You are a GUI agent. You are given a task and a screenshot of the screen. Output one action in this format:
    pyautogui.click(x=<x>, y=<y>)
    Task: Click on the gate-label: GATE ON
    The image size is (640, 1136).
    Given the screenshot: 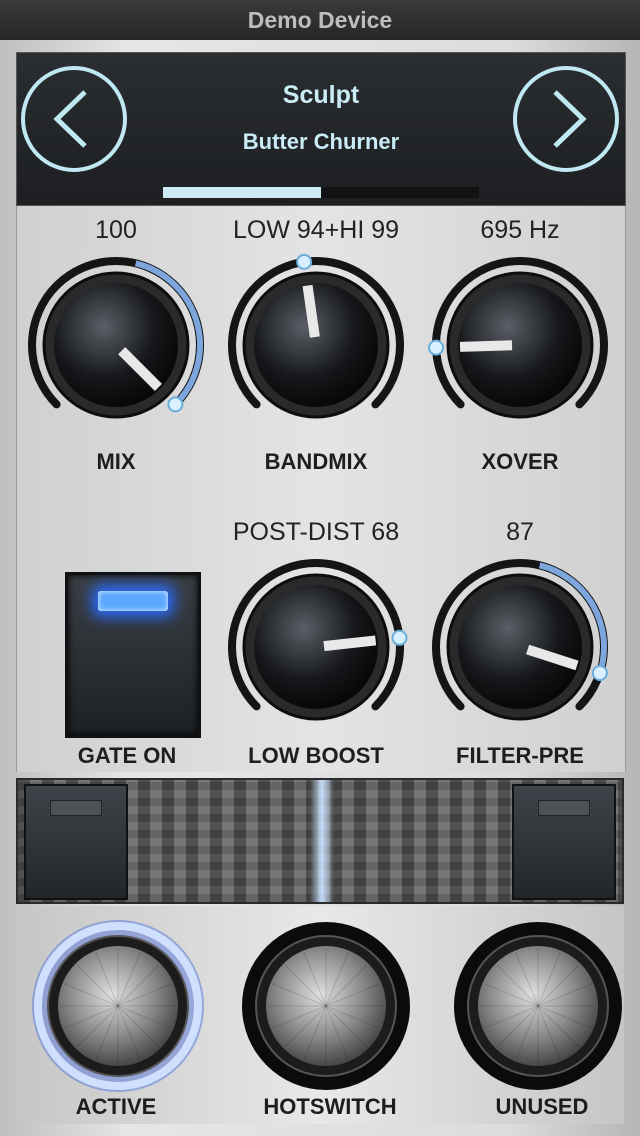 What is the action you would take?
    pyautogui.click(x=127, y=755)
    